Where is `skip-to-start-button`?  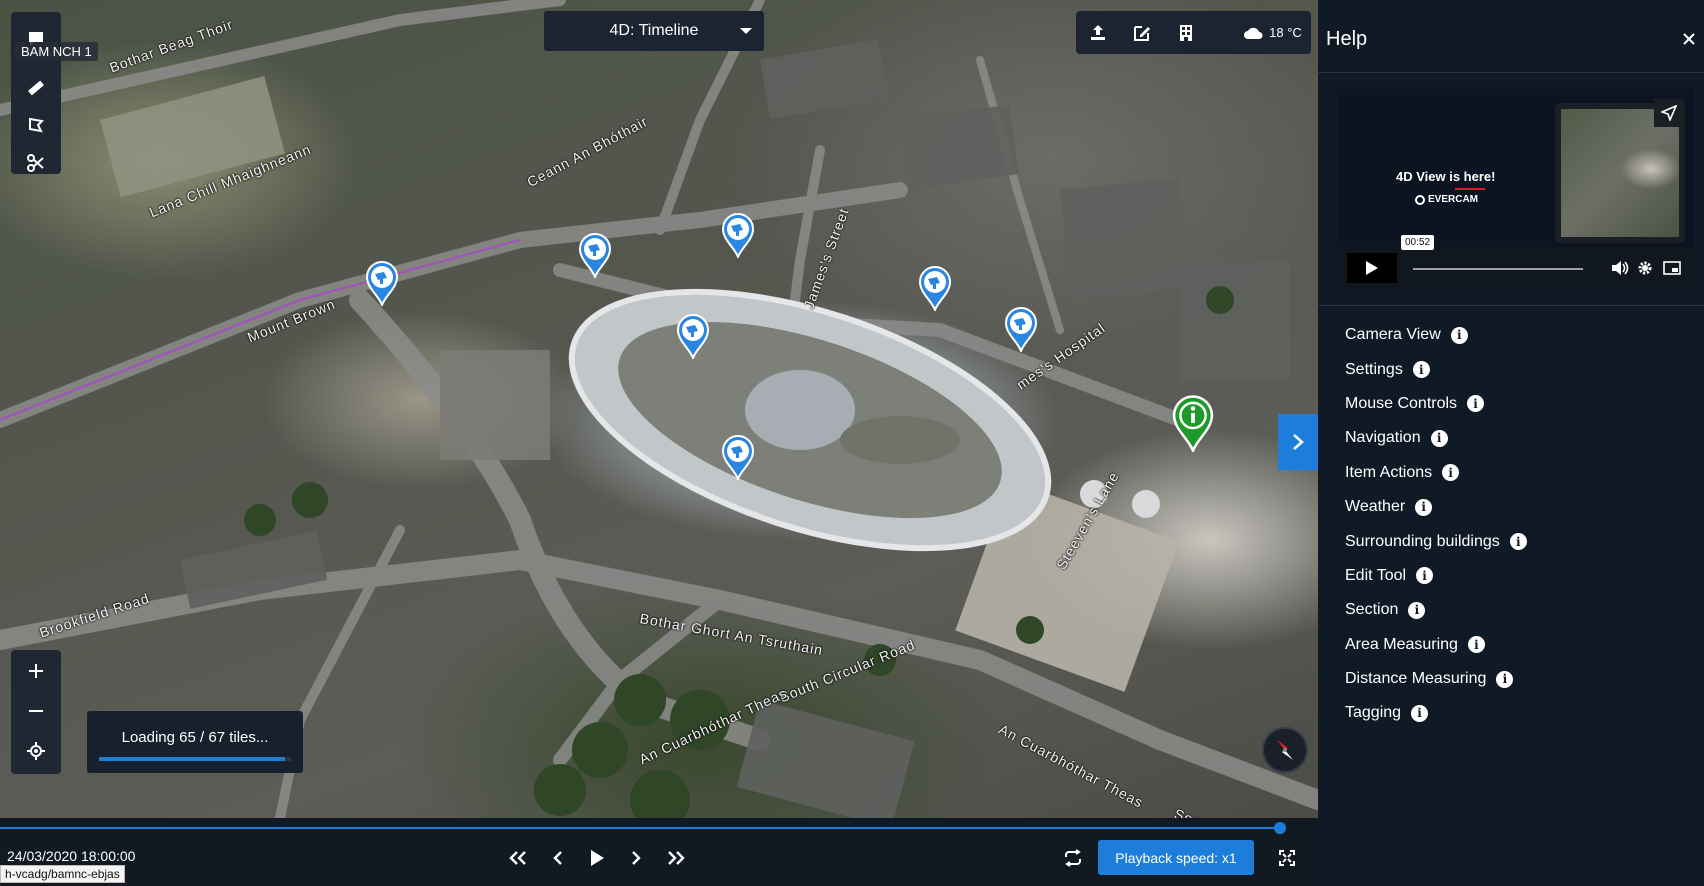
skip-to-start-button is located at coordinates (518, 858).